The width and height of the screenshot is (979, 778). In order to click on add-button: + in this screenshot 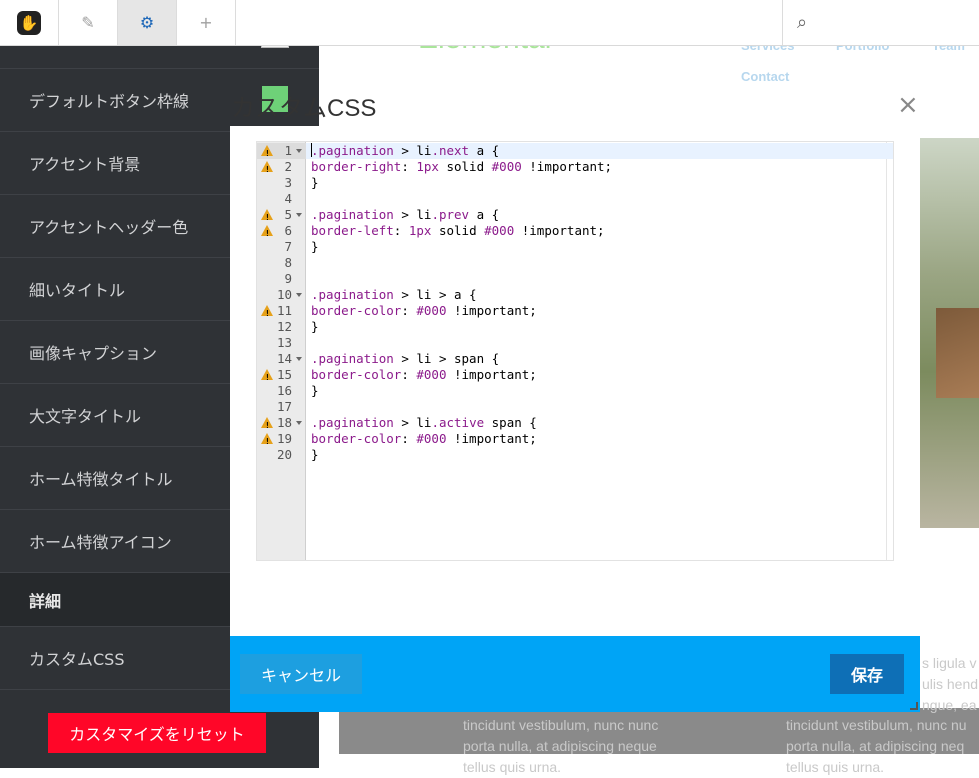, I will do `click(206, 22)`.